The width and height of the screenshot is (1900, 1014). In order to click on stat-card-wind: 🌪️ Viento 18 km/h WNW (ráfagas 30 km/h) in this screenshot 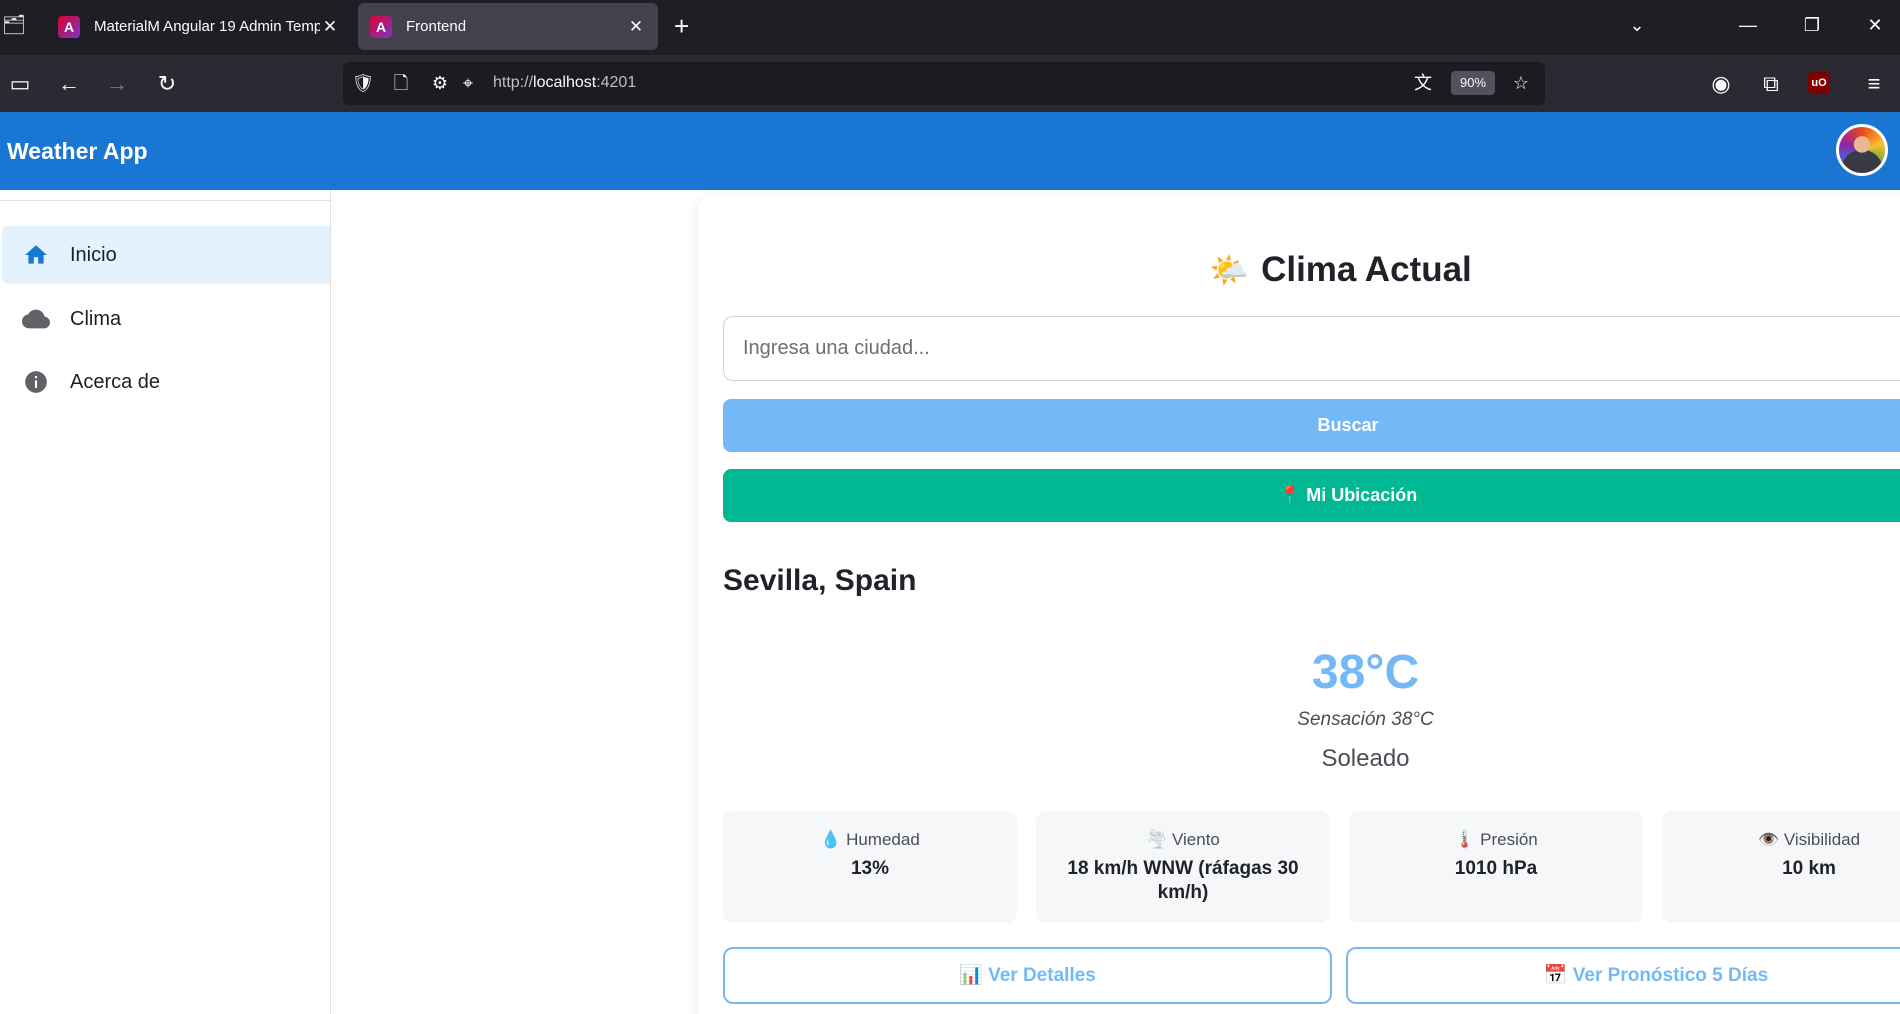, I will do `click(1183, 867)`.